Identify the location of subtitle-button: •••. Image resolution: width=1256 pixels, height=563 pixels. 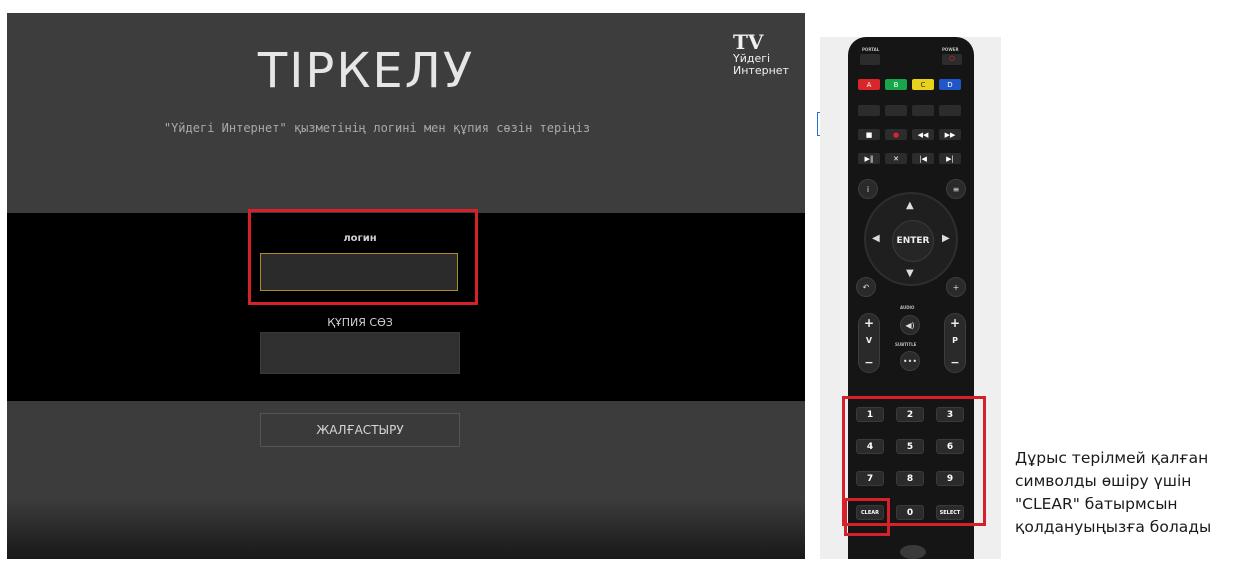
(910, 361).